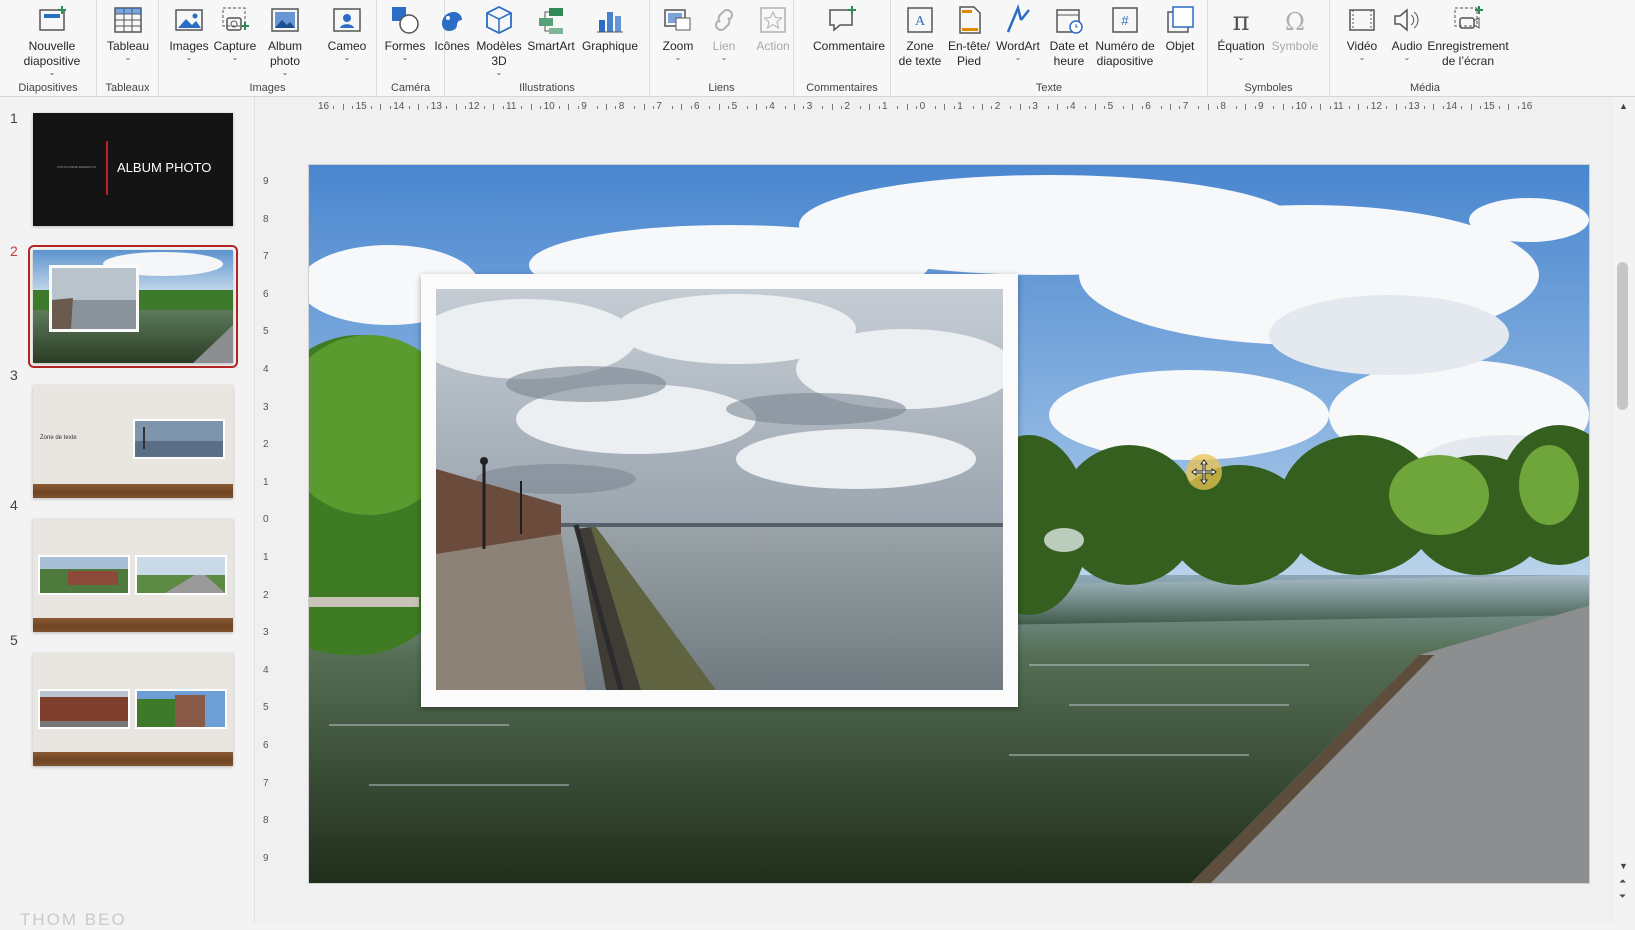 Image resolution: width=1635 pixels, height=930 pixels. I want to click on images-icon, so click(189, 20).